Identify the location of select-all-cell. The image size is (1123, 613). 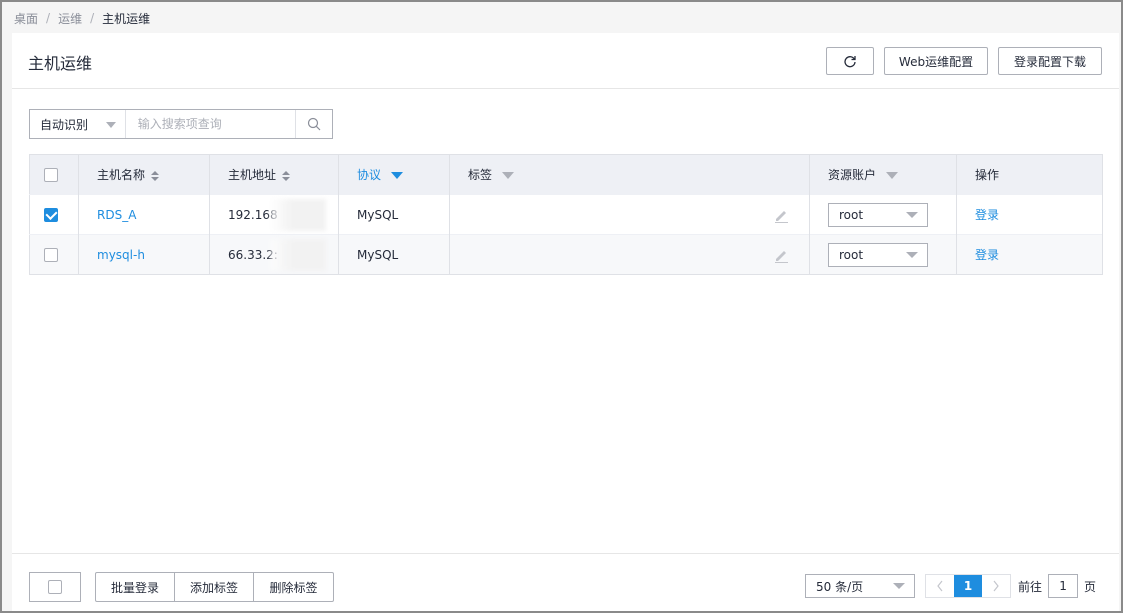
(54, 174).